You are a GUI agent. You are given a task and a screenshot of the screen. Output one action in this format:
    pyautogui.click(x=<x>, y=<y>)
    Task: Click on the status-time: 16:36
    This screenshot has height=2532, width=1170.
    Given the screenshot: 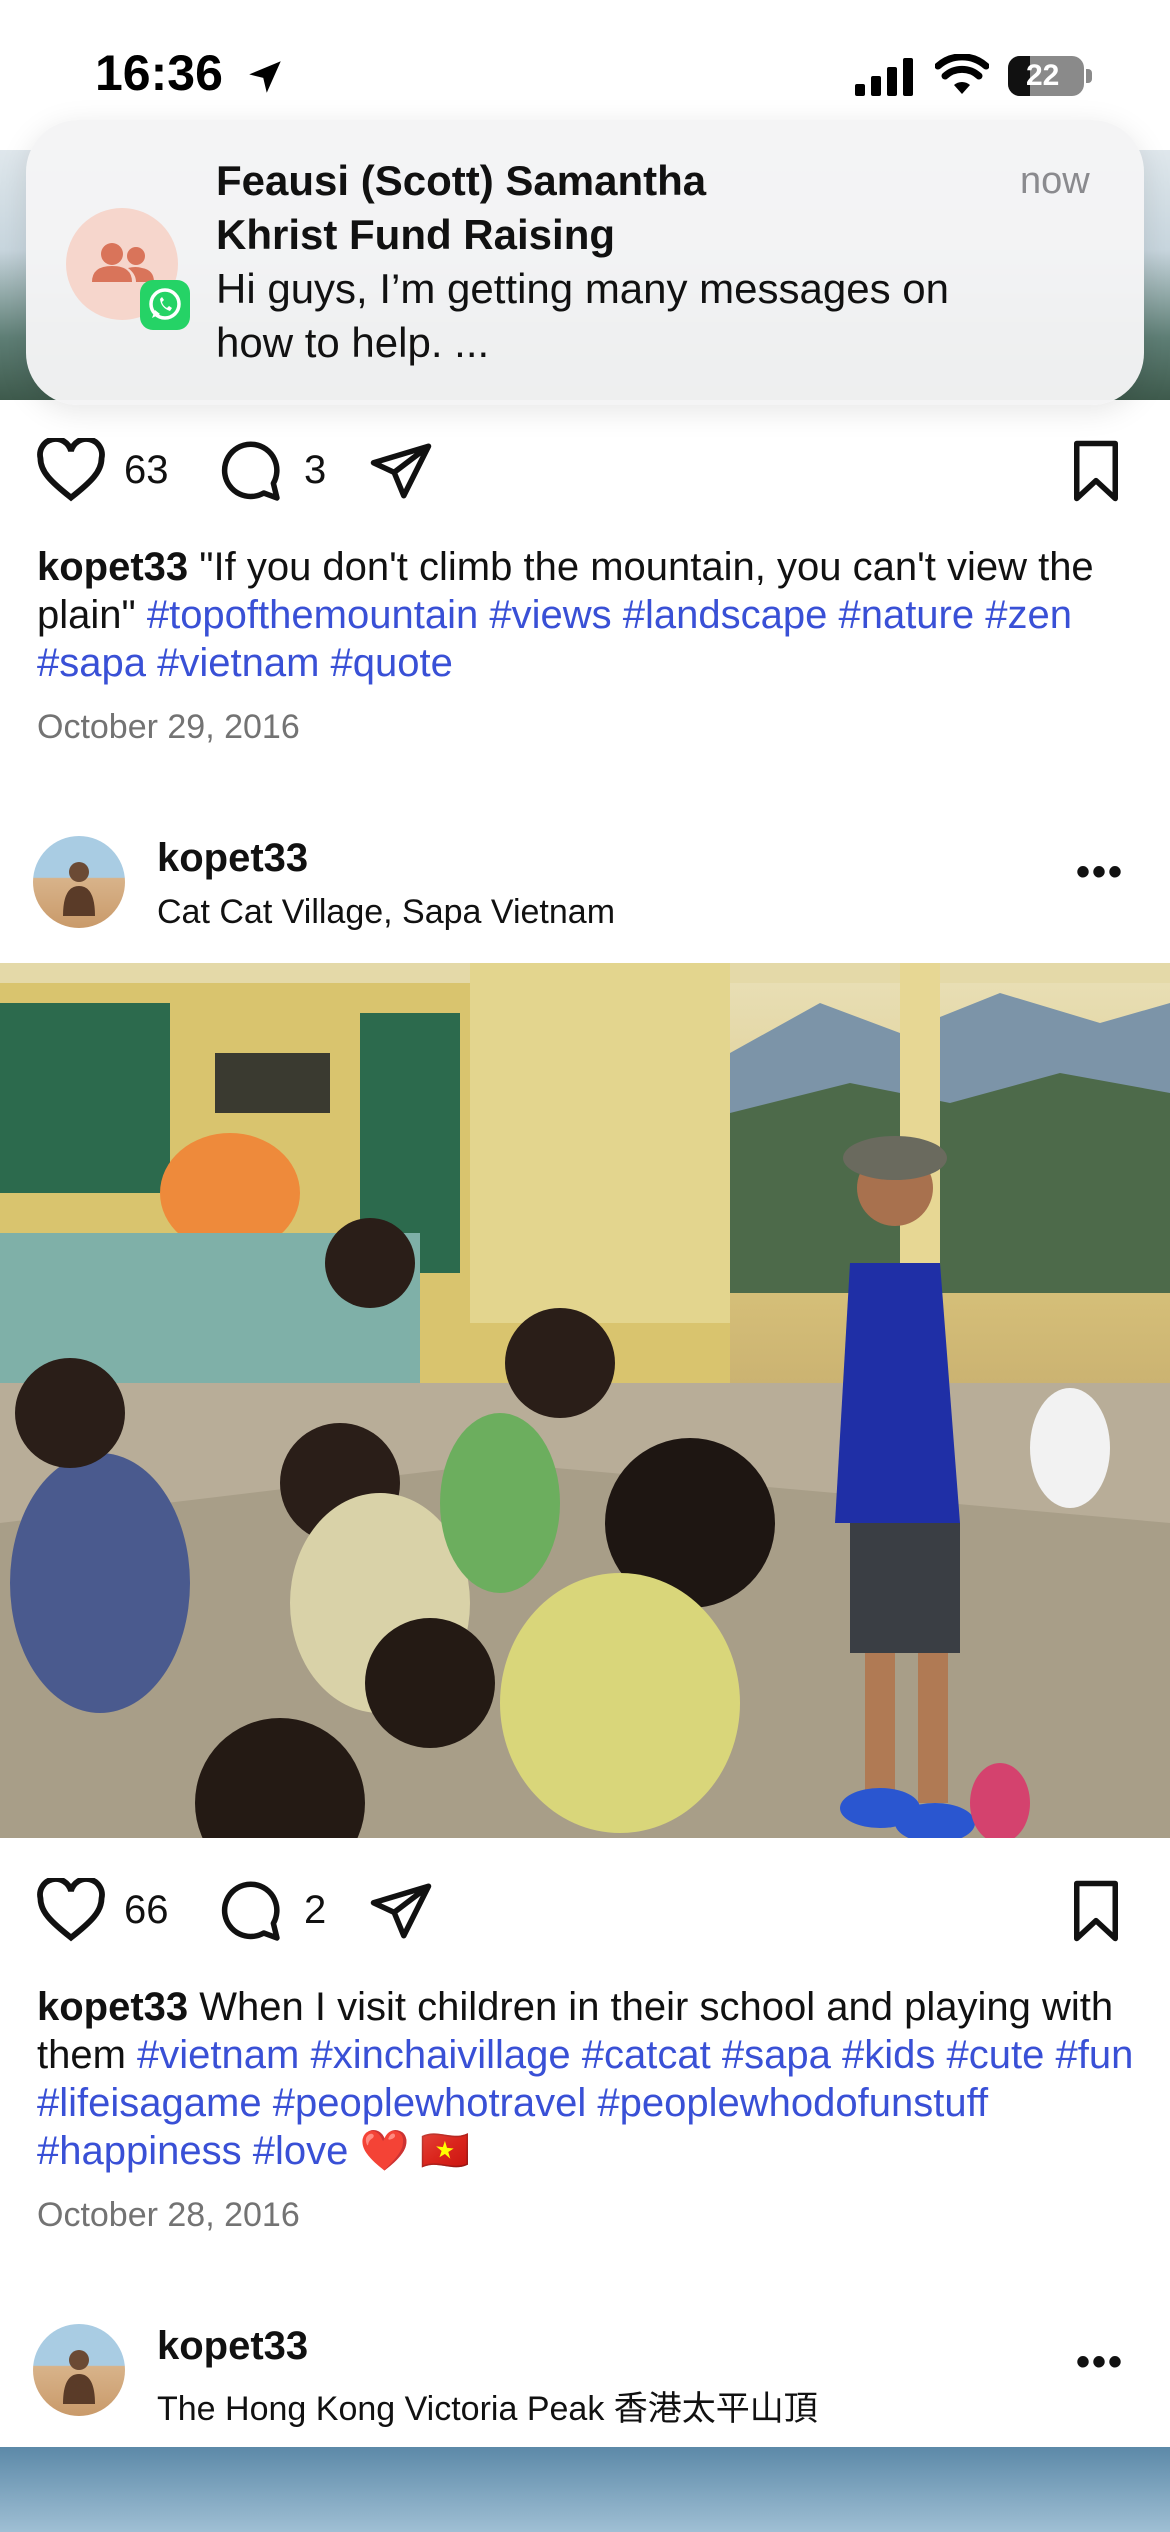 What is the action you would take?
    pyautogui.click(x=159, y=73)
    